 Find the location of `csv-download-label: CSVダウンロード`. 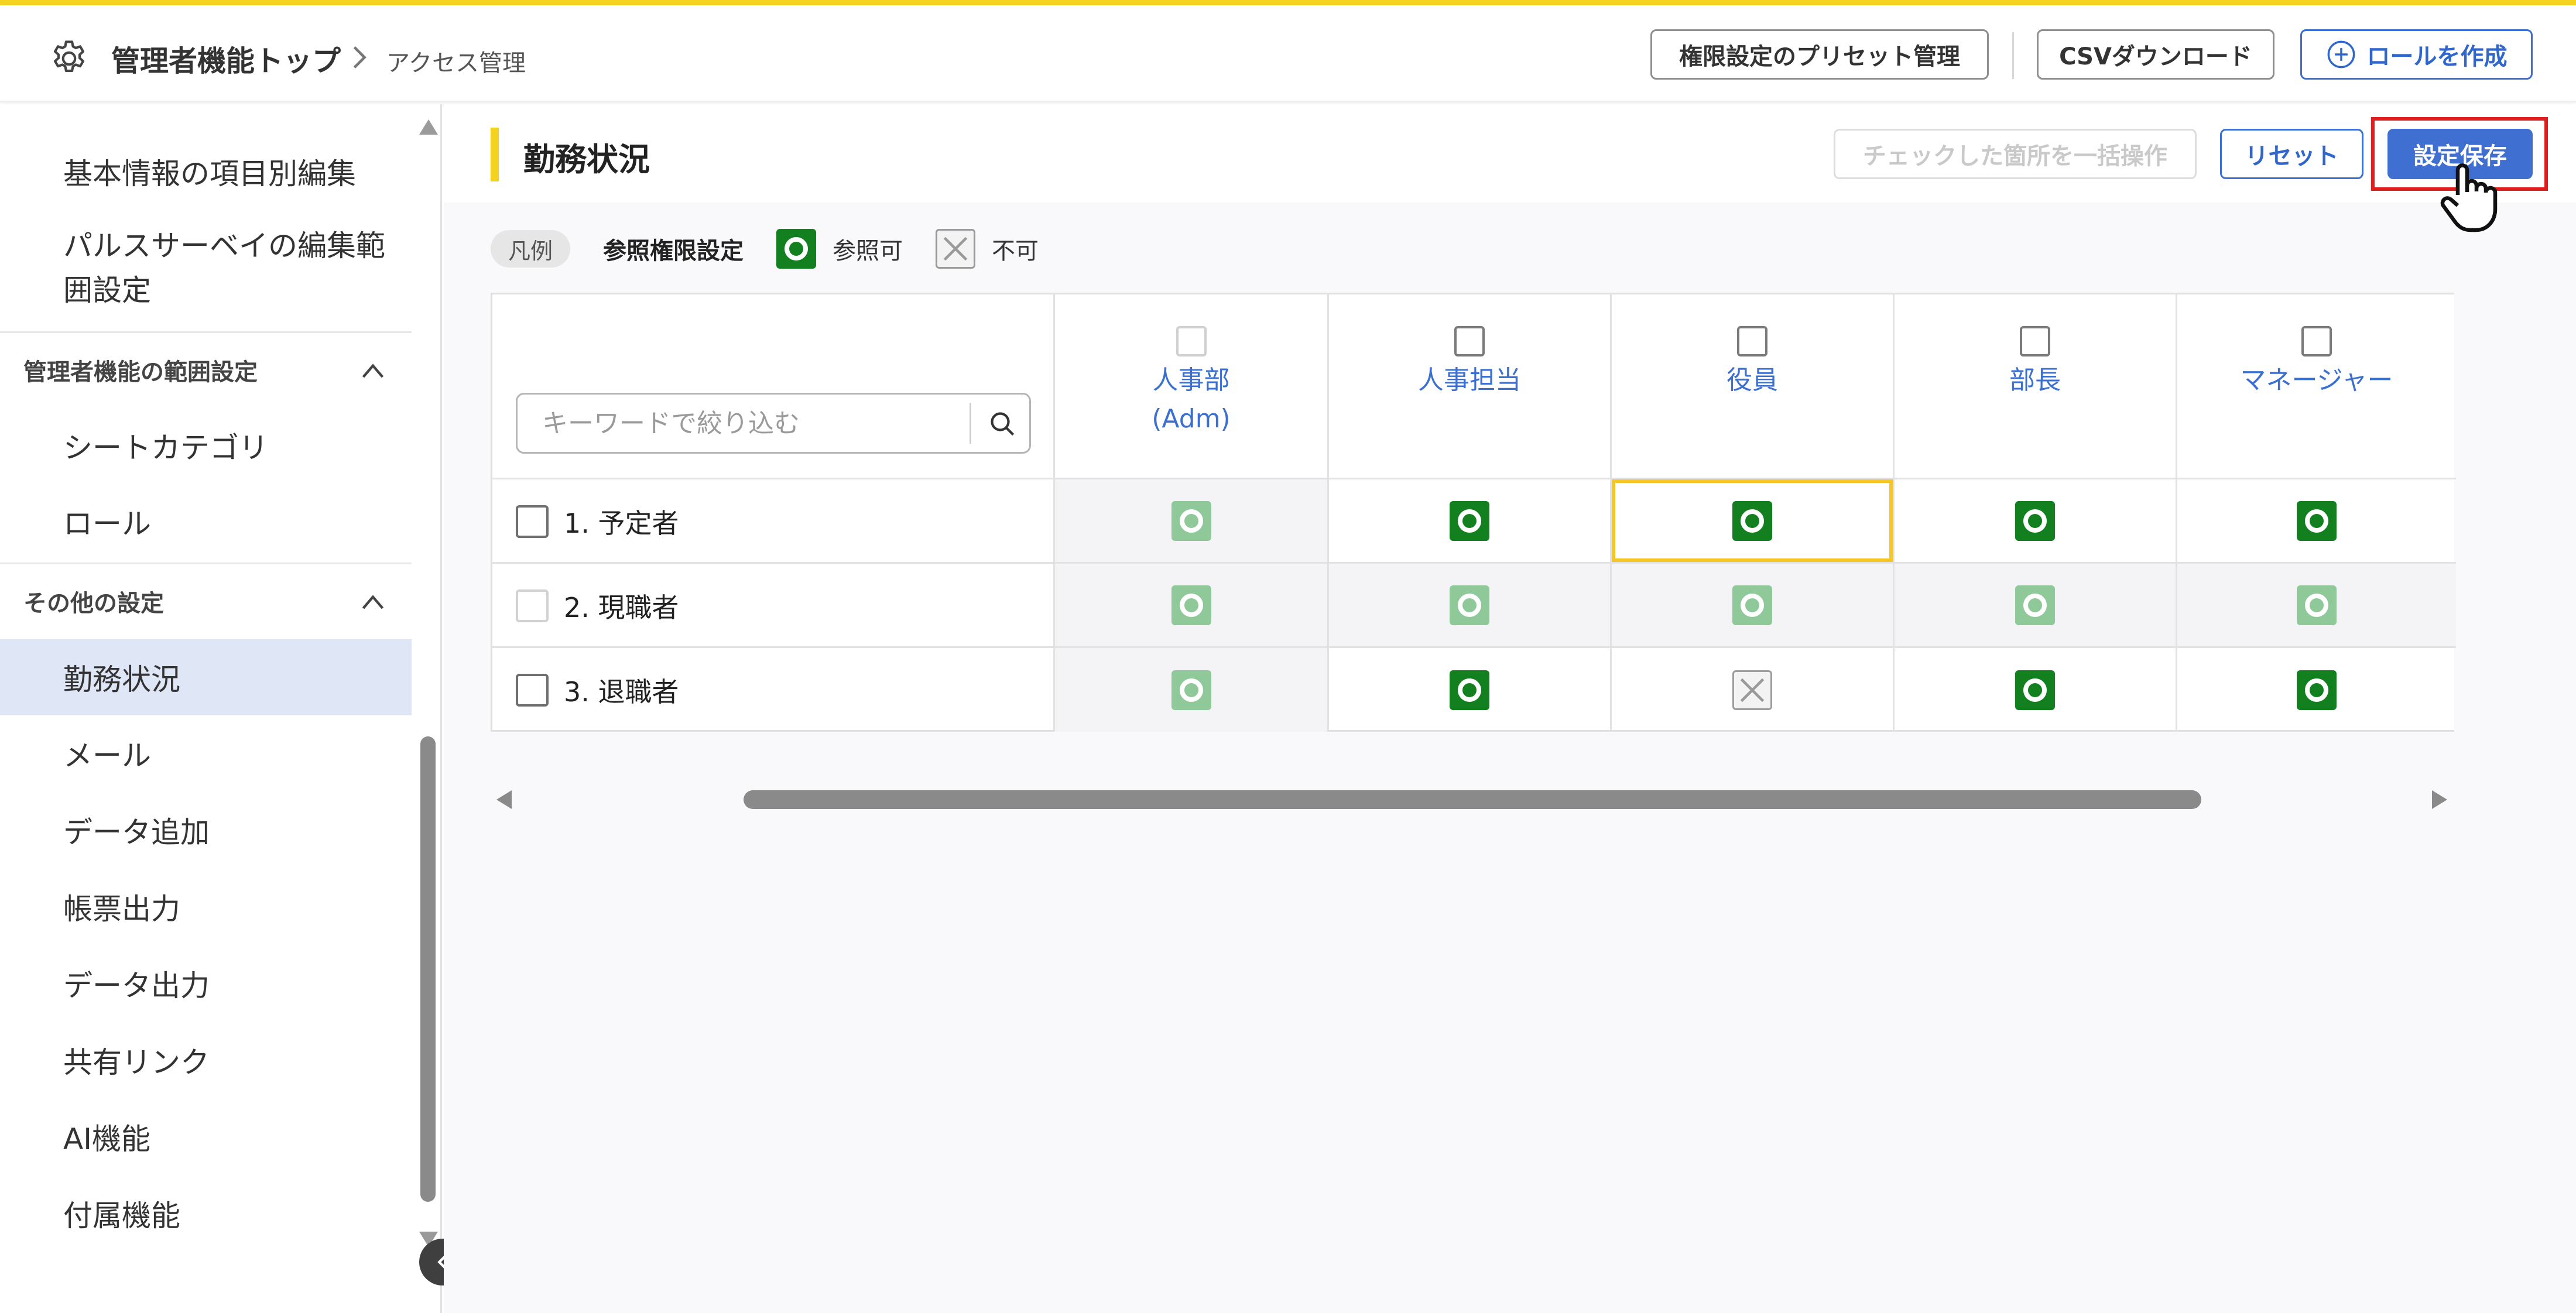

csv-download-label: CSVダウンロード is located at coordinates (2155, 56).